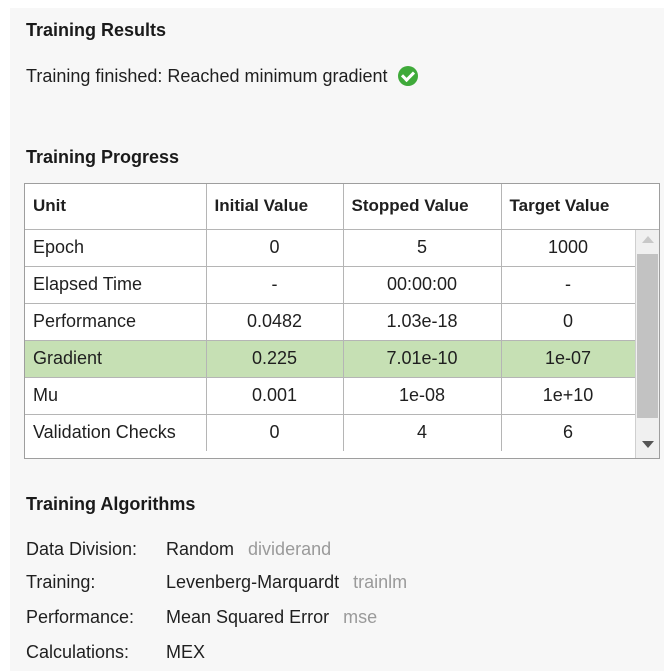 This screenshot has height=671, width=664. I want to click on algorithm-row-training: Training: Levenberg-Marquardt trainlm, so click(216, 582).